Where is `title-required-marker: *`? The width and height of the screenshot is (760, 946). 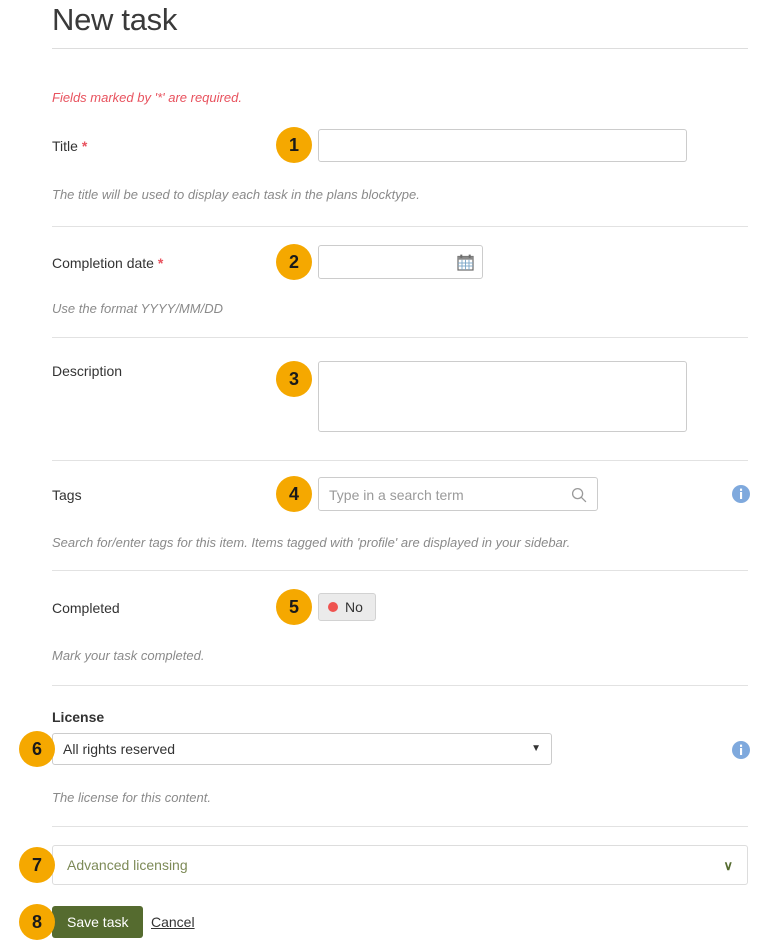
title-required-marker: * is located at coordinates (84, 146).